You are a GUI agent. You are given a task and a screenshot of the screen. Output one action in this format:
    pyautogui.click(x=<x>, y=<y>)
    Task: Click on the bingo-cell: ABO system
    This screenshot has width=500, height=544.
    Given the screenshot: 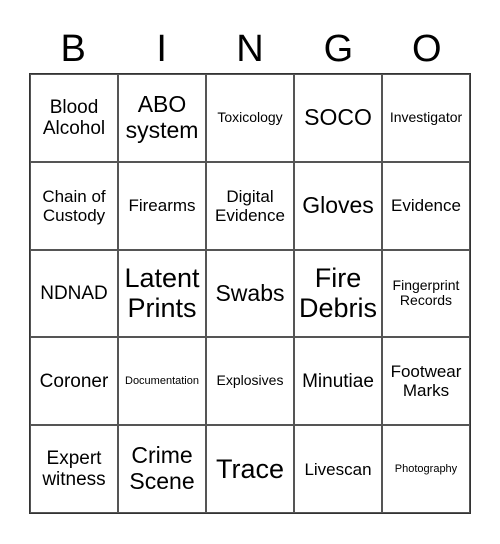 What is the action you would take?
    pyautogui.click(x=162, y=118)
    